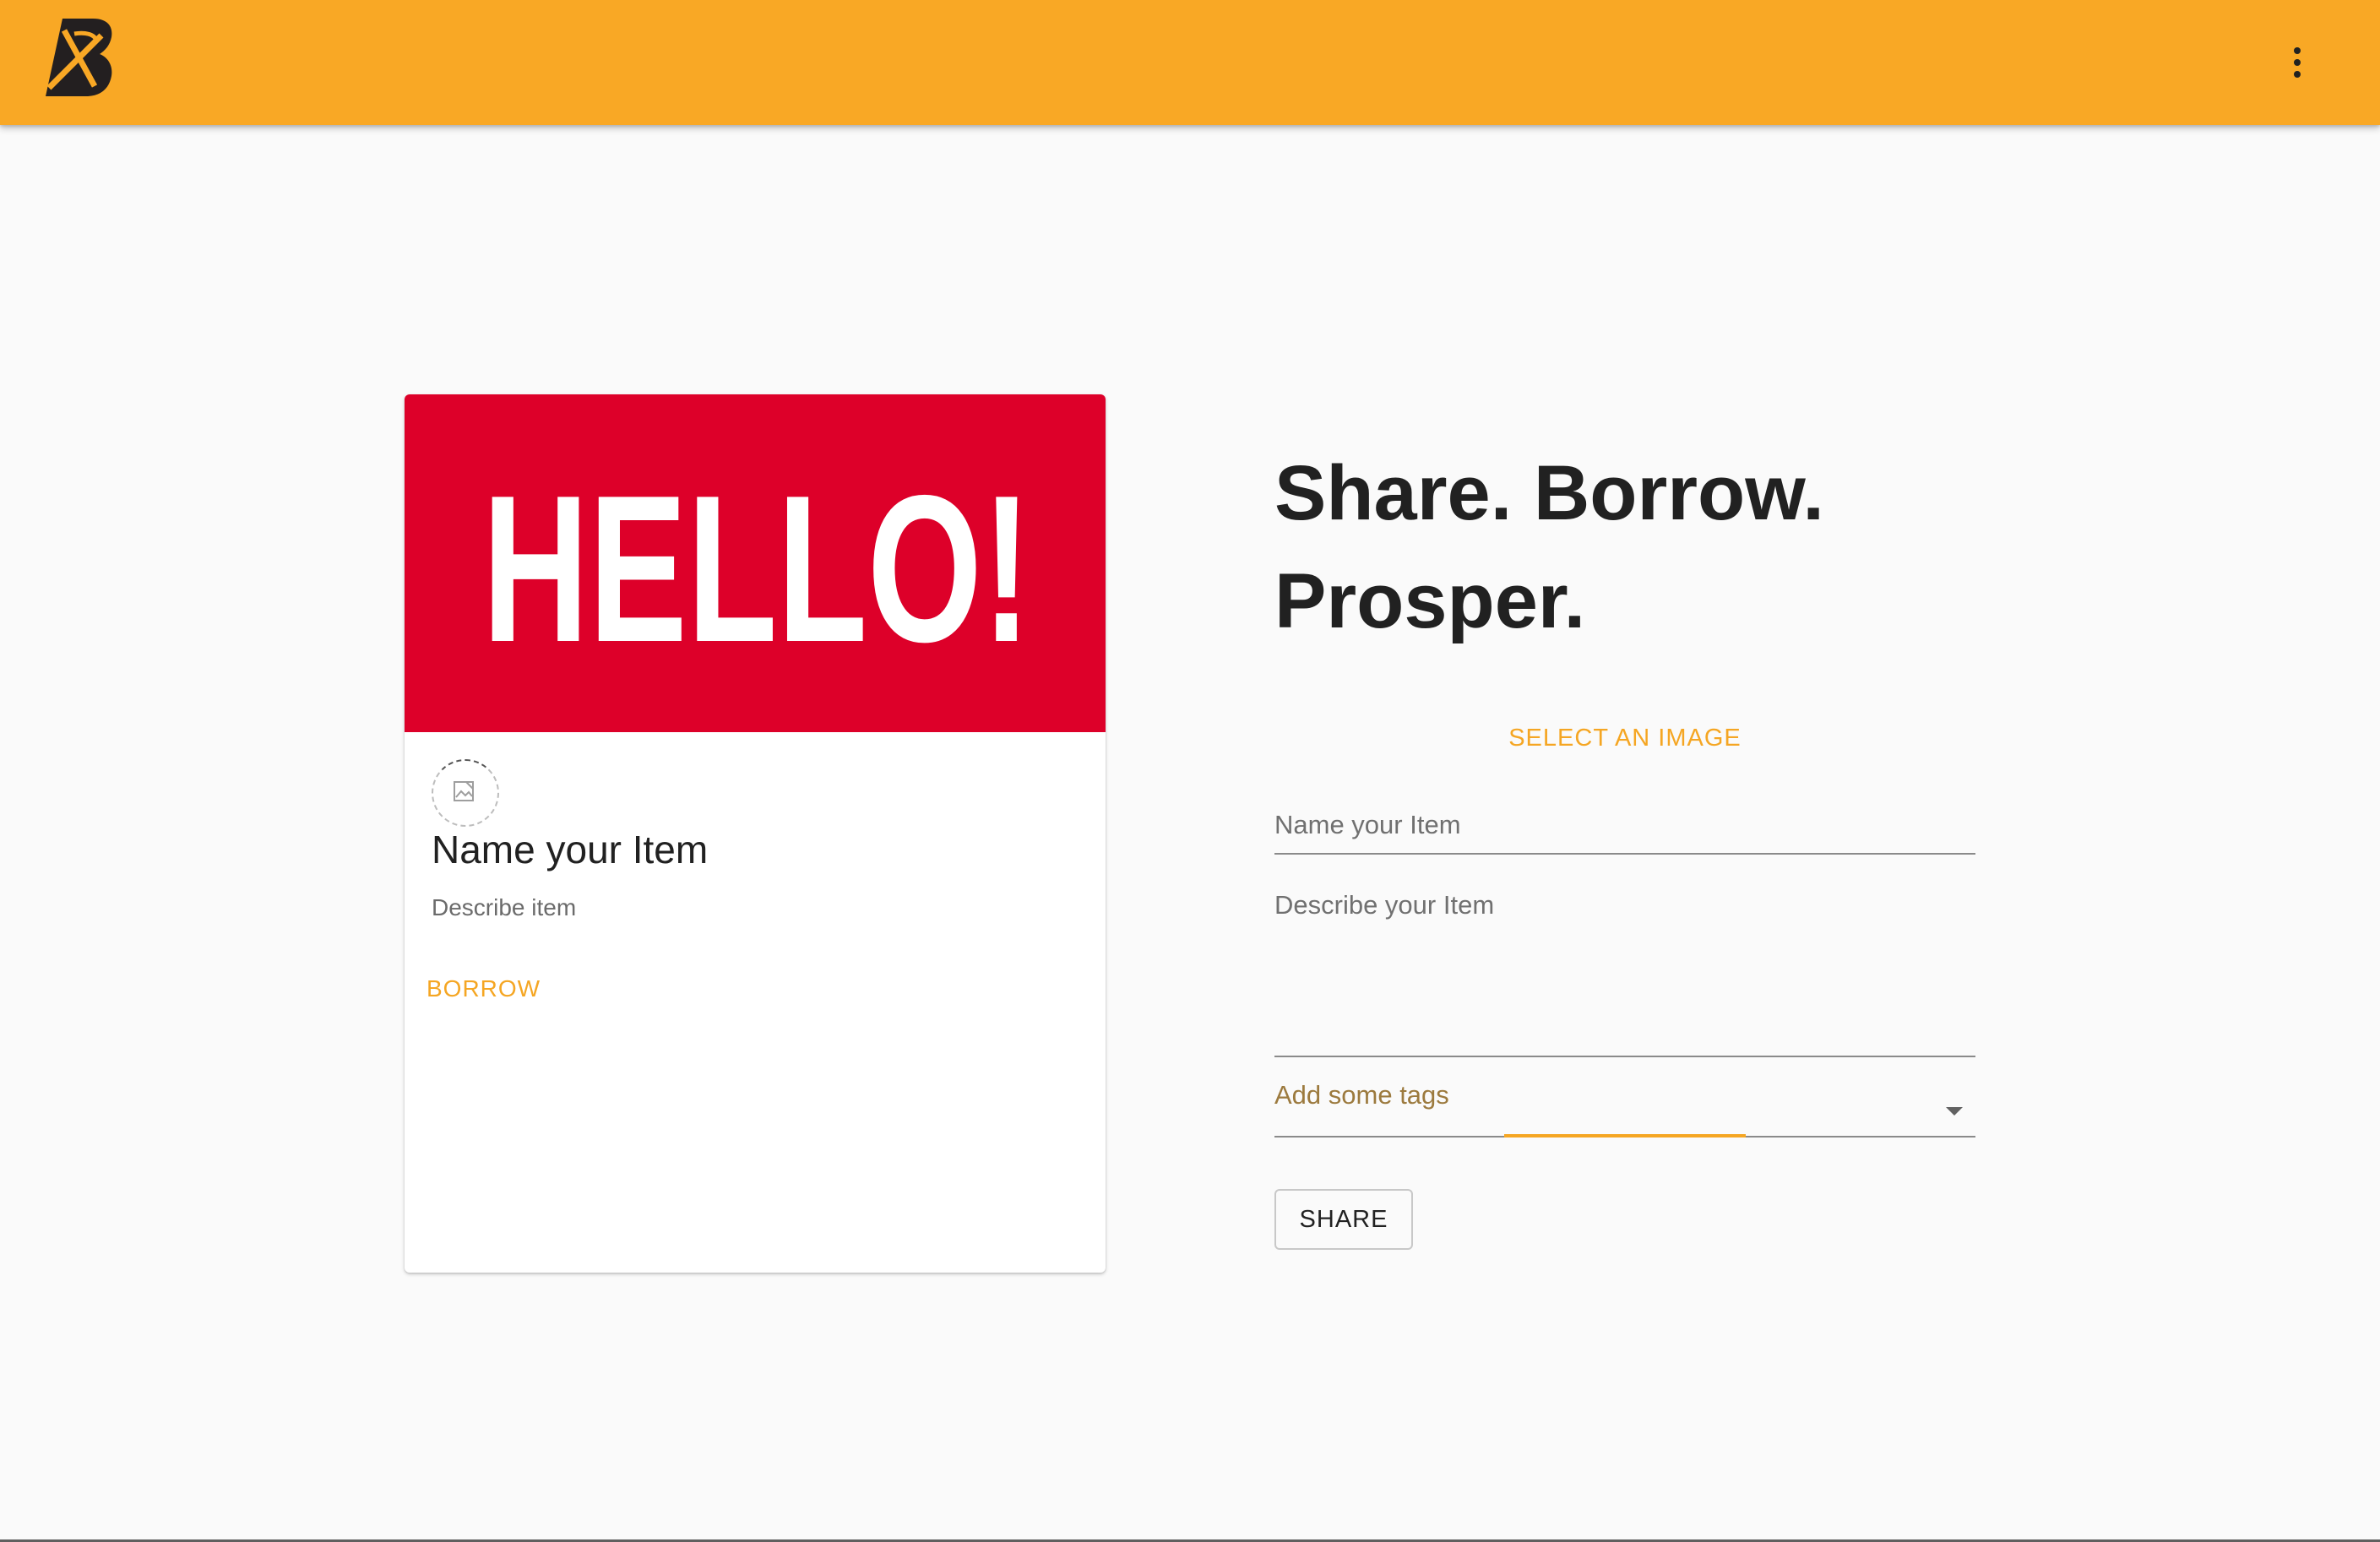 The height and width of the screenshot is (1542, 2380). Describe the element at coordinates (1624, 738) in the screenshot. I see `select-image-button: SELECT AN IMAGE` at that location.